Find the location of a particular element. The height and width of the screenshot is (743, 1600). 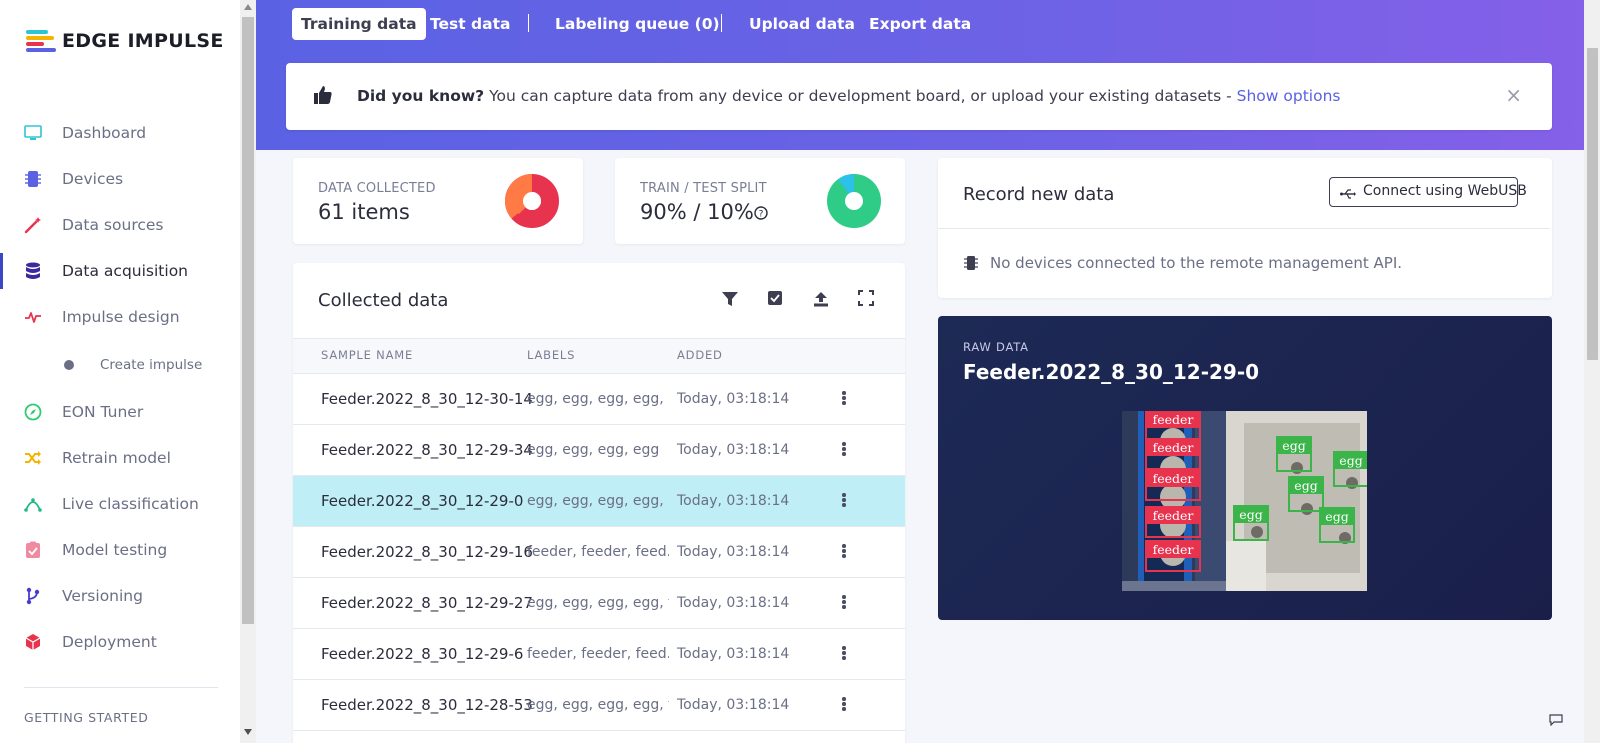

sidebar-item-data-acquisition: Data acquisition is located at coordinates (120, 271).